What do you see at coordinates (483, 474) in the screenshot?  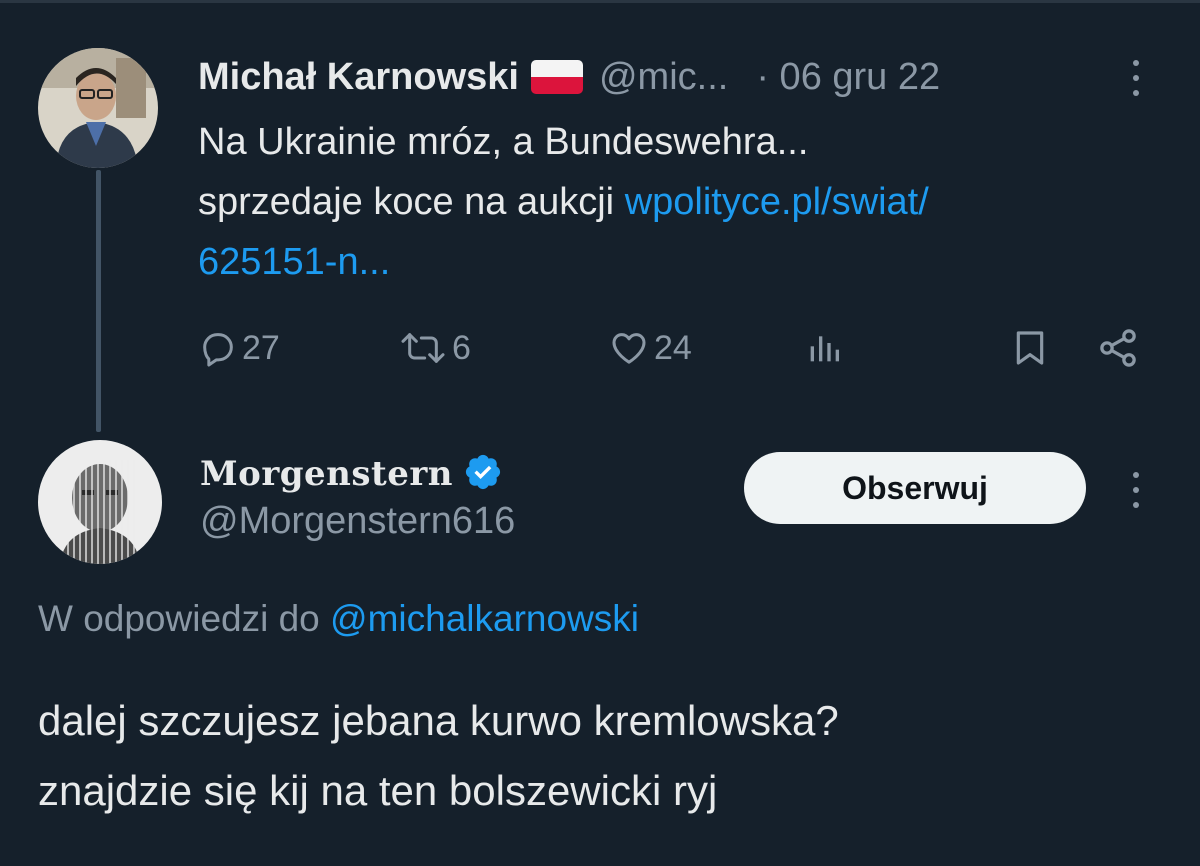 I see `verified-badge-icon` at bounding box center [483, 474].